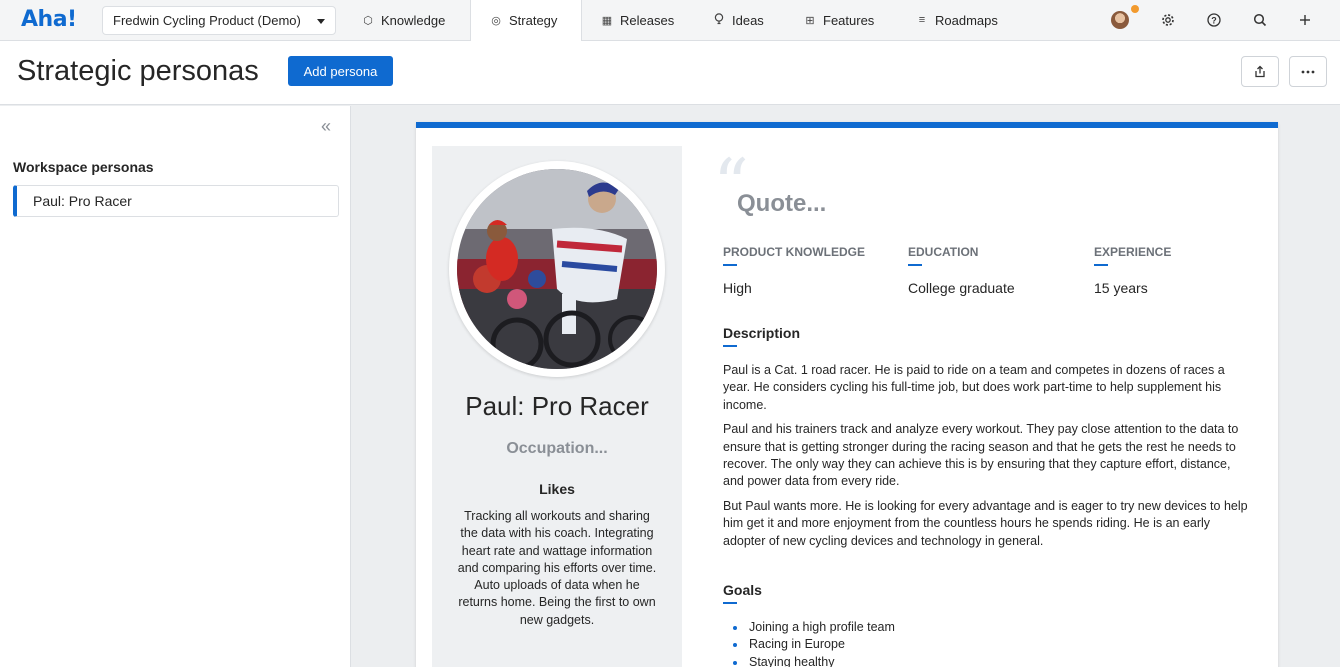 This screenshot has height=667, width=1340. What do you see at coordinates (1120, 20) in the screenshot?
I see `user-avatar` at bounding box center [1120, 20].